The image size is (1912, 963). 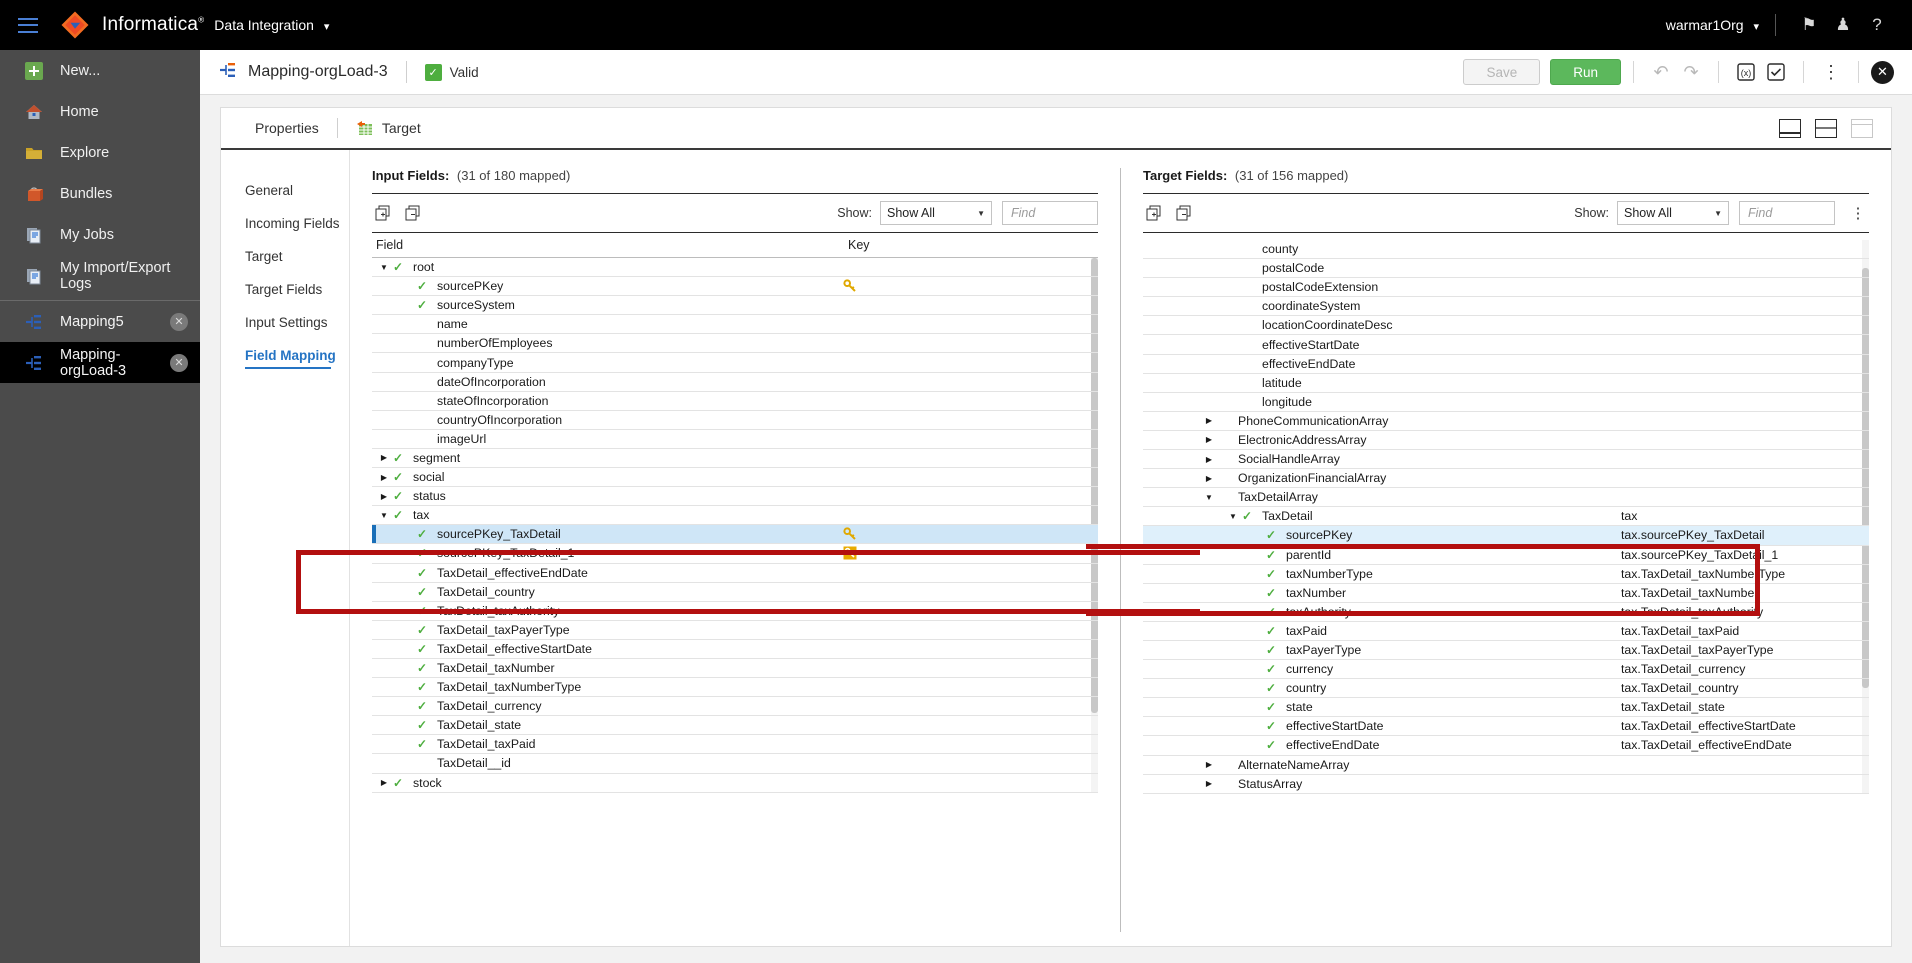 What do you see at coordinates (1506, 402) in the screenshot?
I see `table-row: longitude` at bounding box center [1506, 402].